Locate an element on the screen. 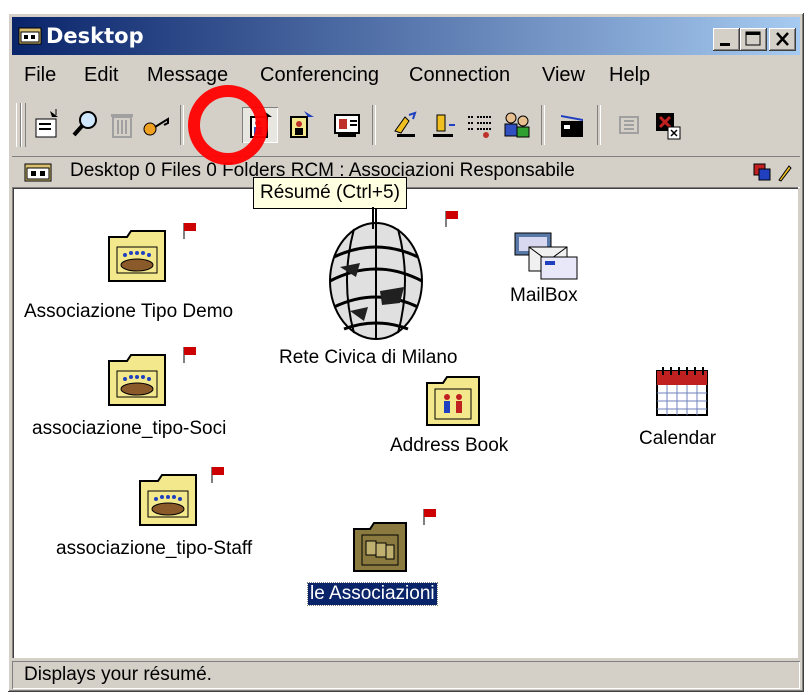 This screenshot has width=811, height=695. contacts-folder-icon is located at coordinates (380, 547).